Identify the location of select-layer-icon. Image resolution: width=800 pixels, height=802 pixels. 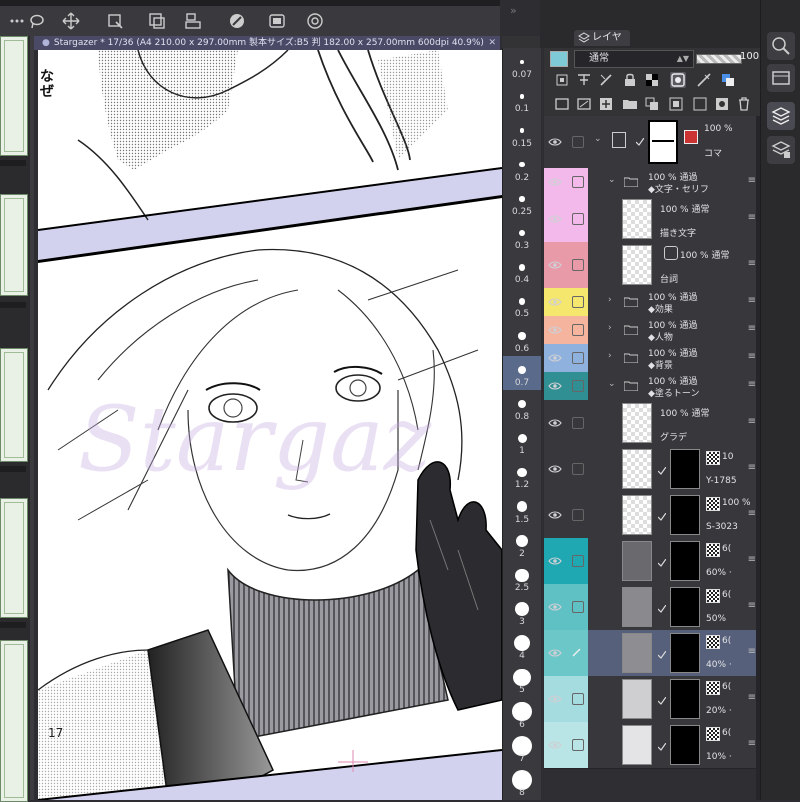
(157, 21).